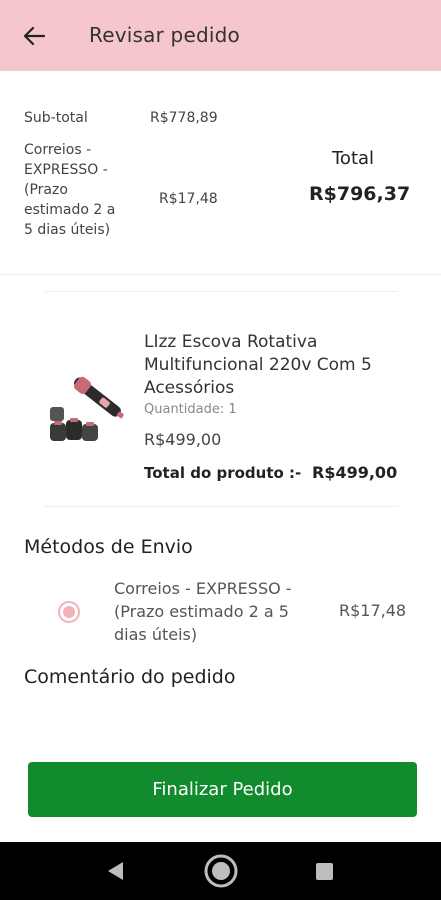 The image size is (441, 900). I want to click on system-nav-bar, so click(220, 871).